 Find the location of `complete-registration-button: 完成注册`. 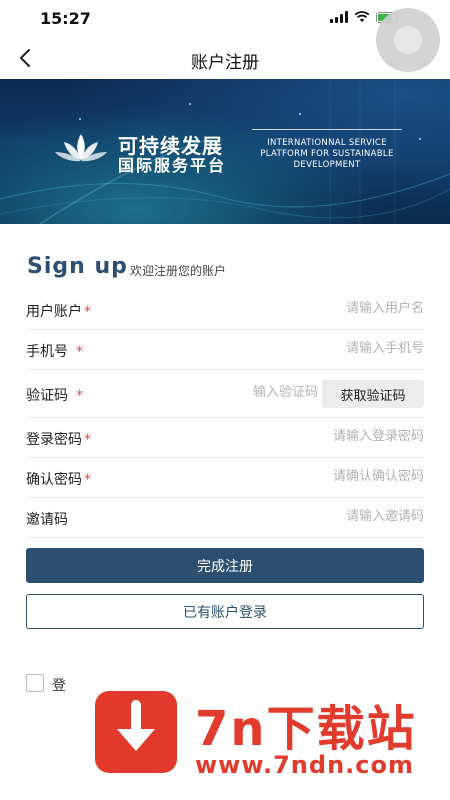

complete-registration-button: 完成注册 is located at coordinates (225, 565).